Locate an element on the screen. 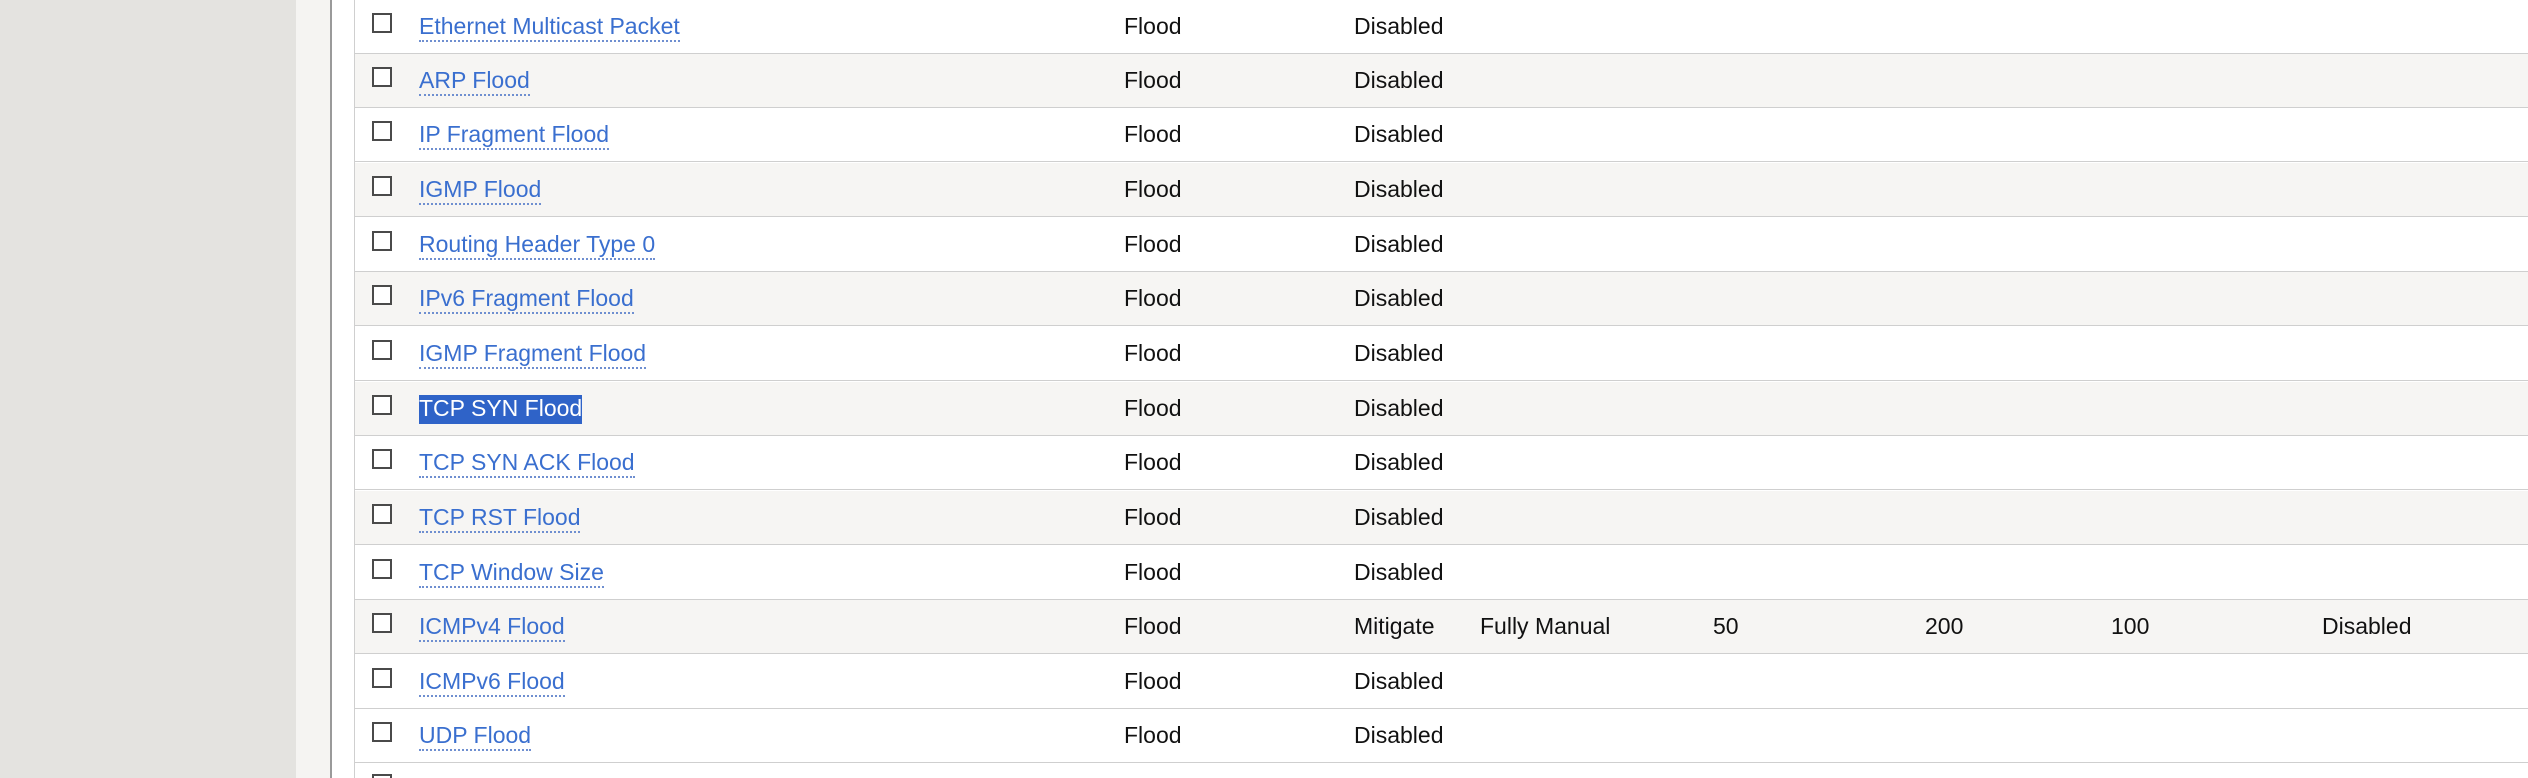 Image resolution: width=2528 pixels, height=778 pixels. table-row: Routing Header Type 0 Flood Disabled is located at coordinates (1441, 245).